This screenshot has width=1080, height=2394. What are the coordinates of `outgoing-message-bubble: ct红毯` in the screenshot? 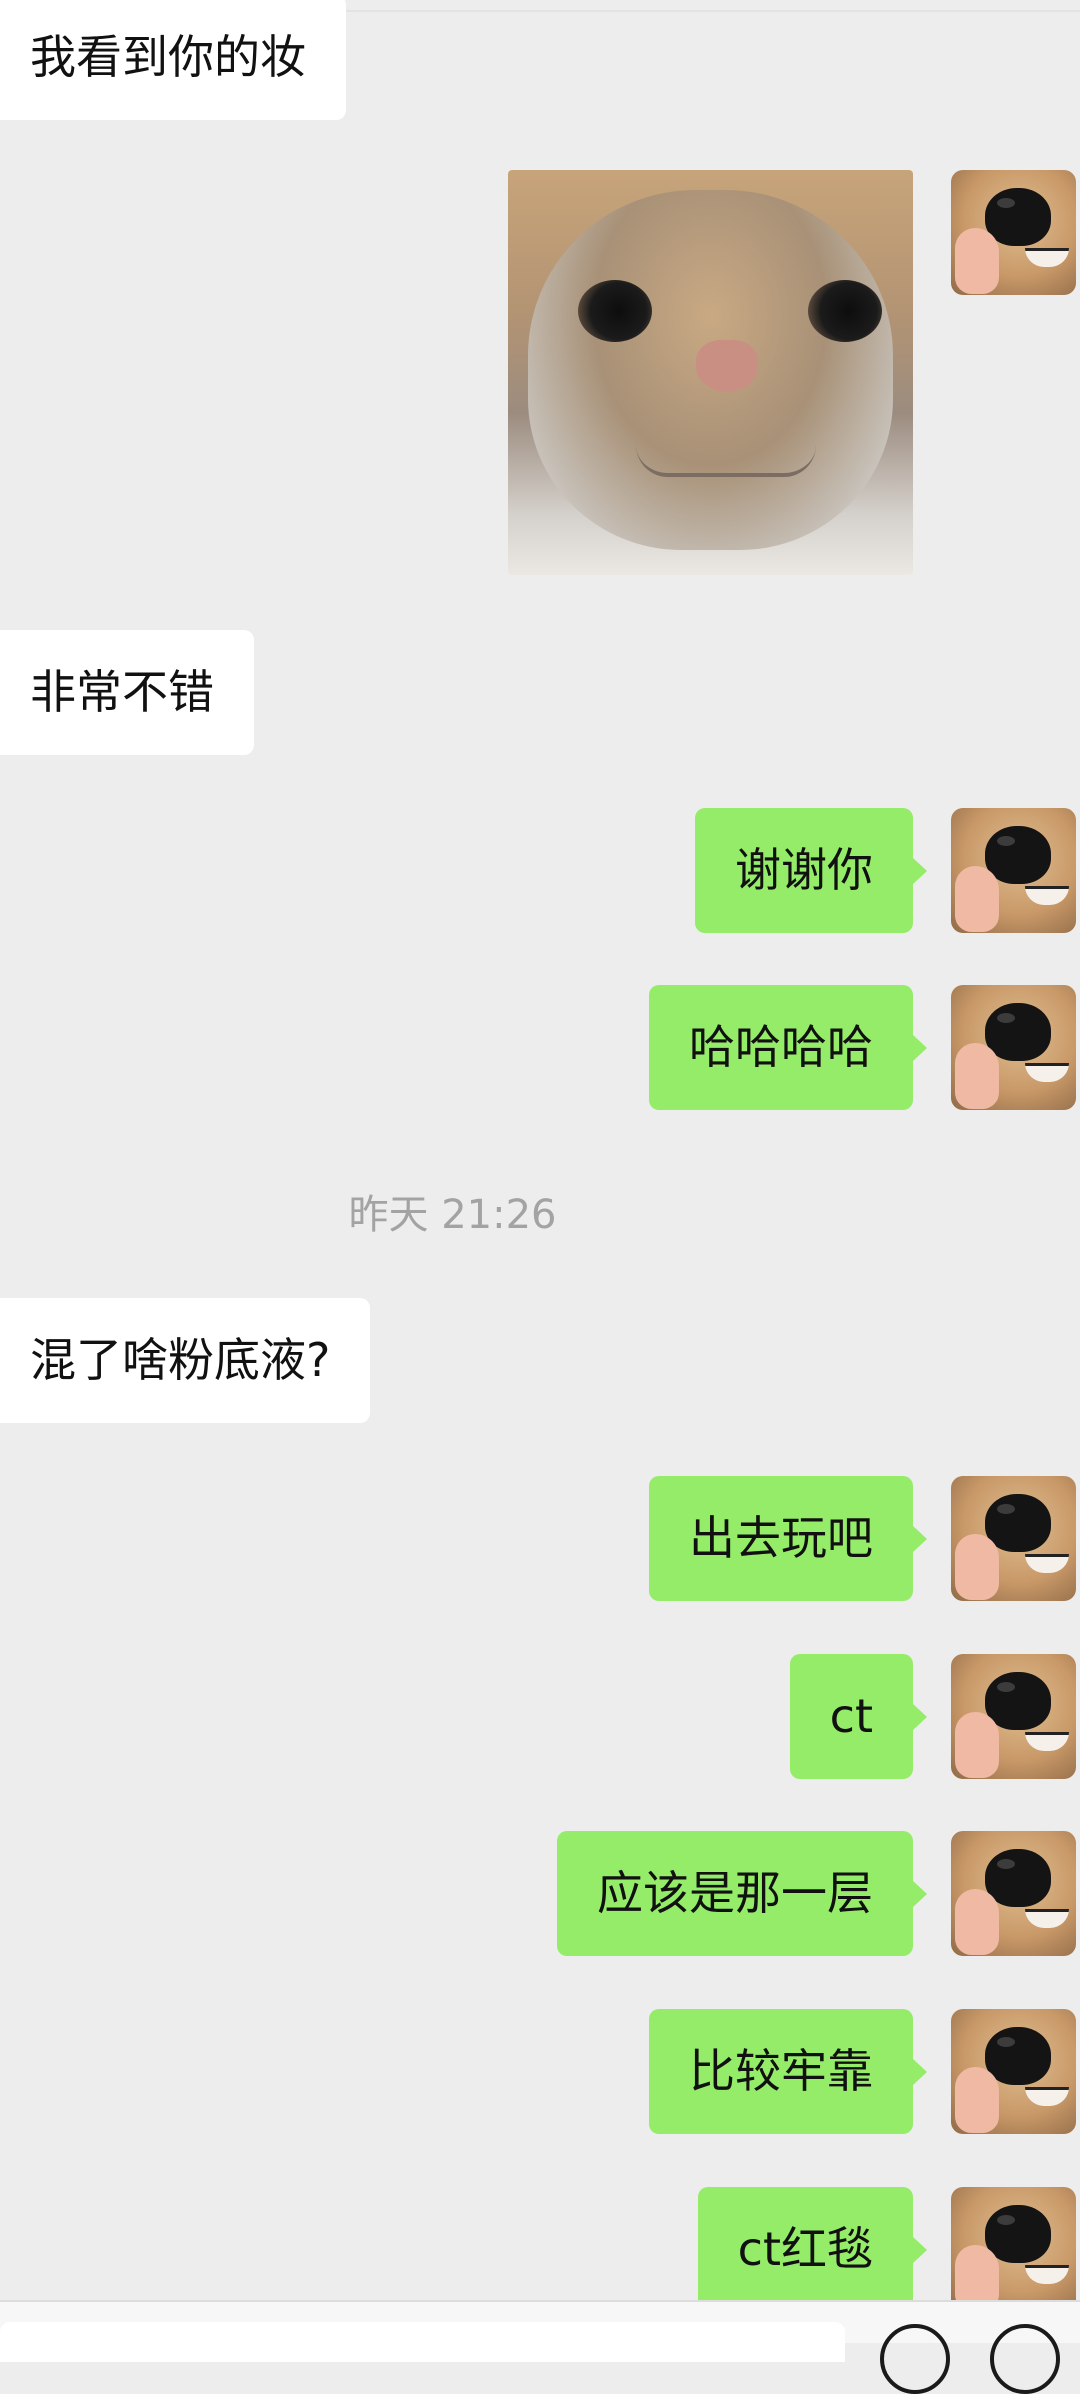 It's located at (812, 2249).